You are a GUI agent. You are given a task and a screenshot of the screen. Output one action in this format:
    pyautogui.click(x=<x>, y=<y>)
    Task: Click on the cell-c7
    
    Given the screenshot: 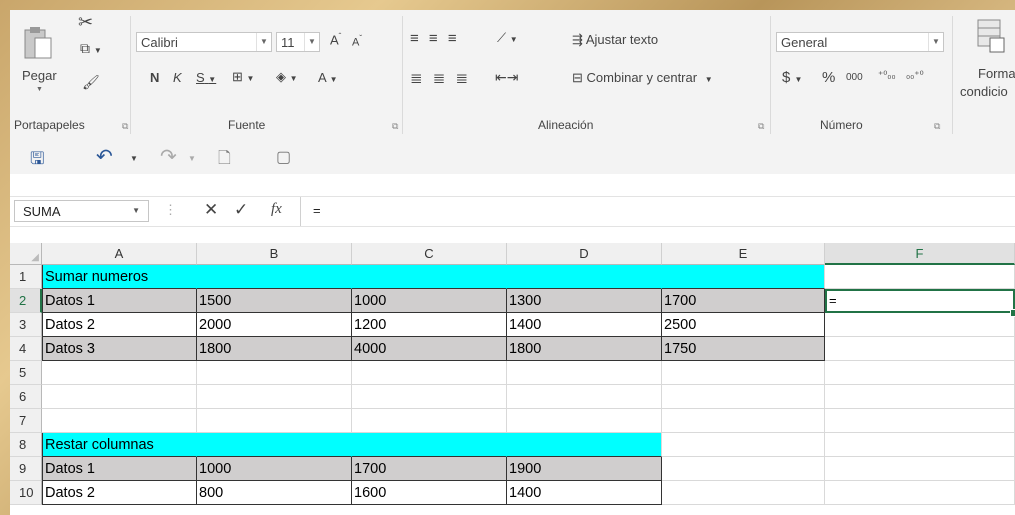 What is the action you would take?
    pyautogui.click(x=429, y=421)
    